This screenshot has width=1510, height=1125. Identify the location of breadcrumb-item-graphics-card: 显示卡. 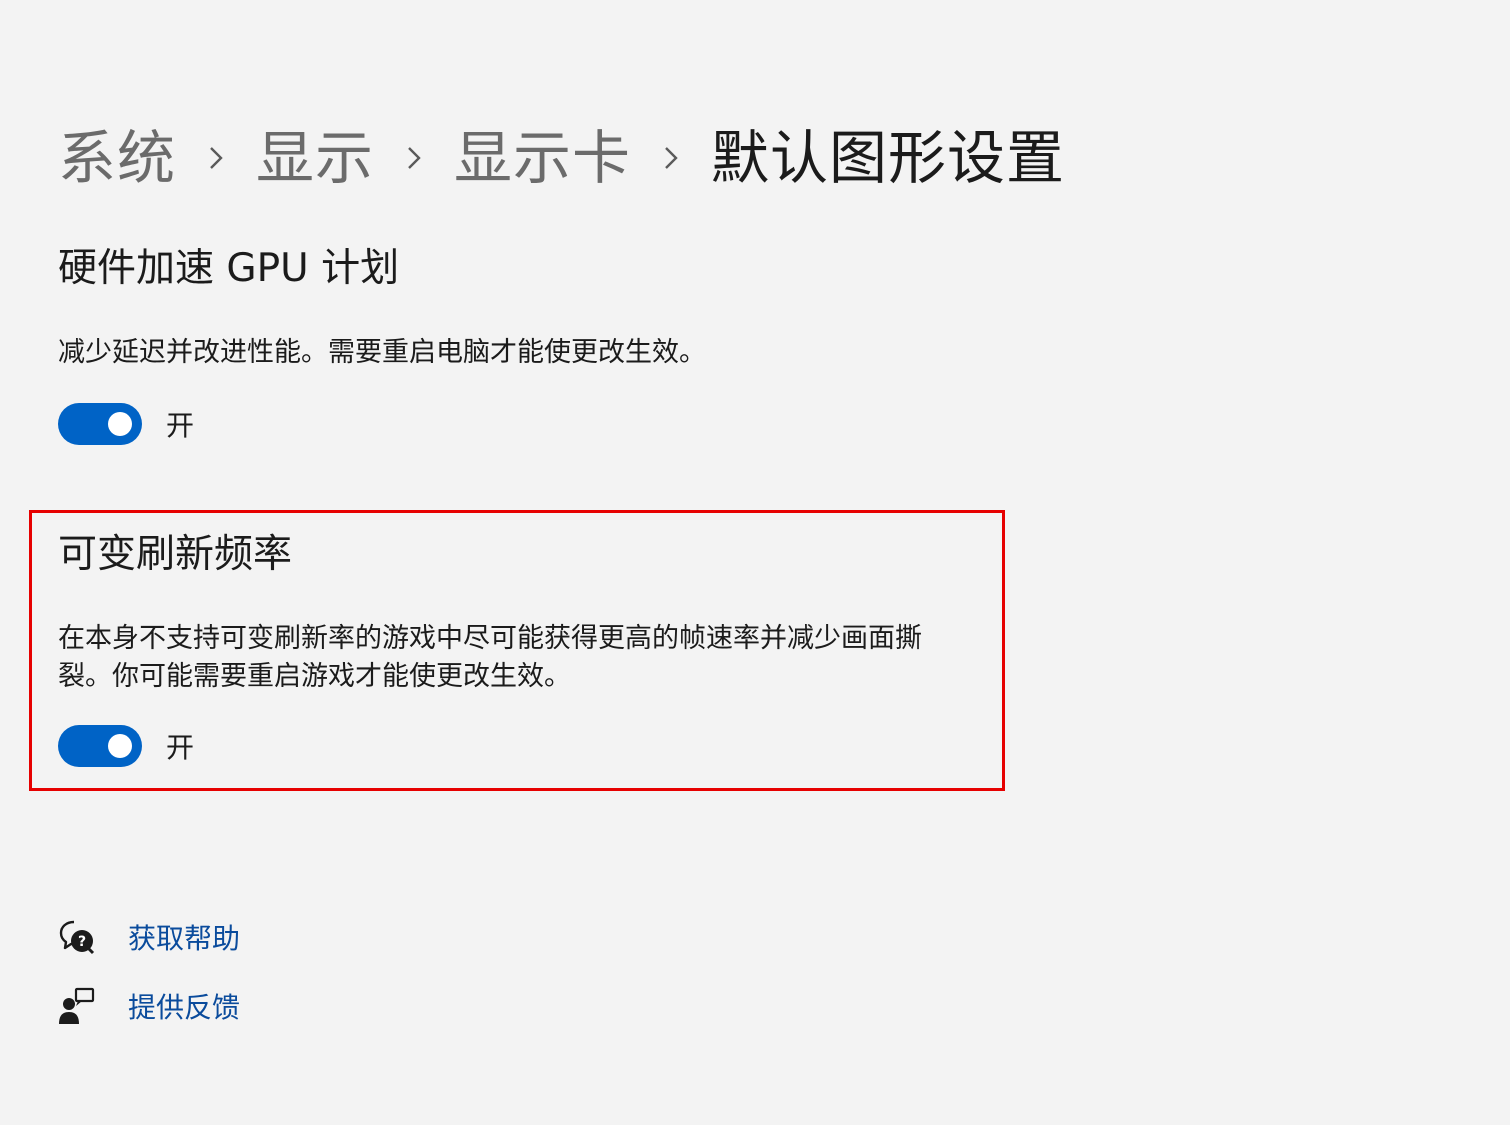
(542, 158).